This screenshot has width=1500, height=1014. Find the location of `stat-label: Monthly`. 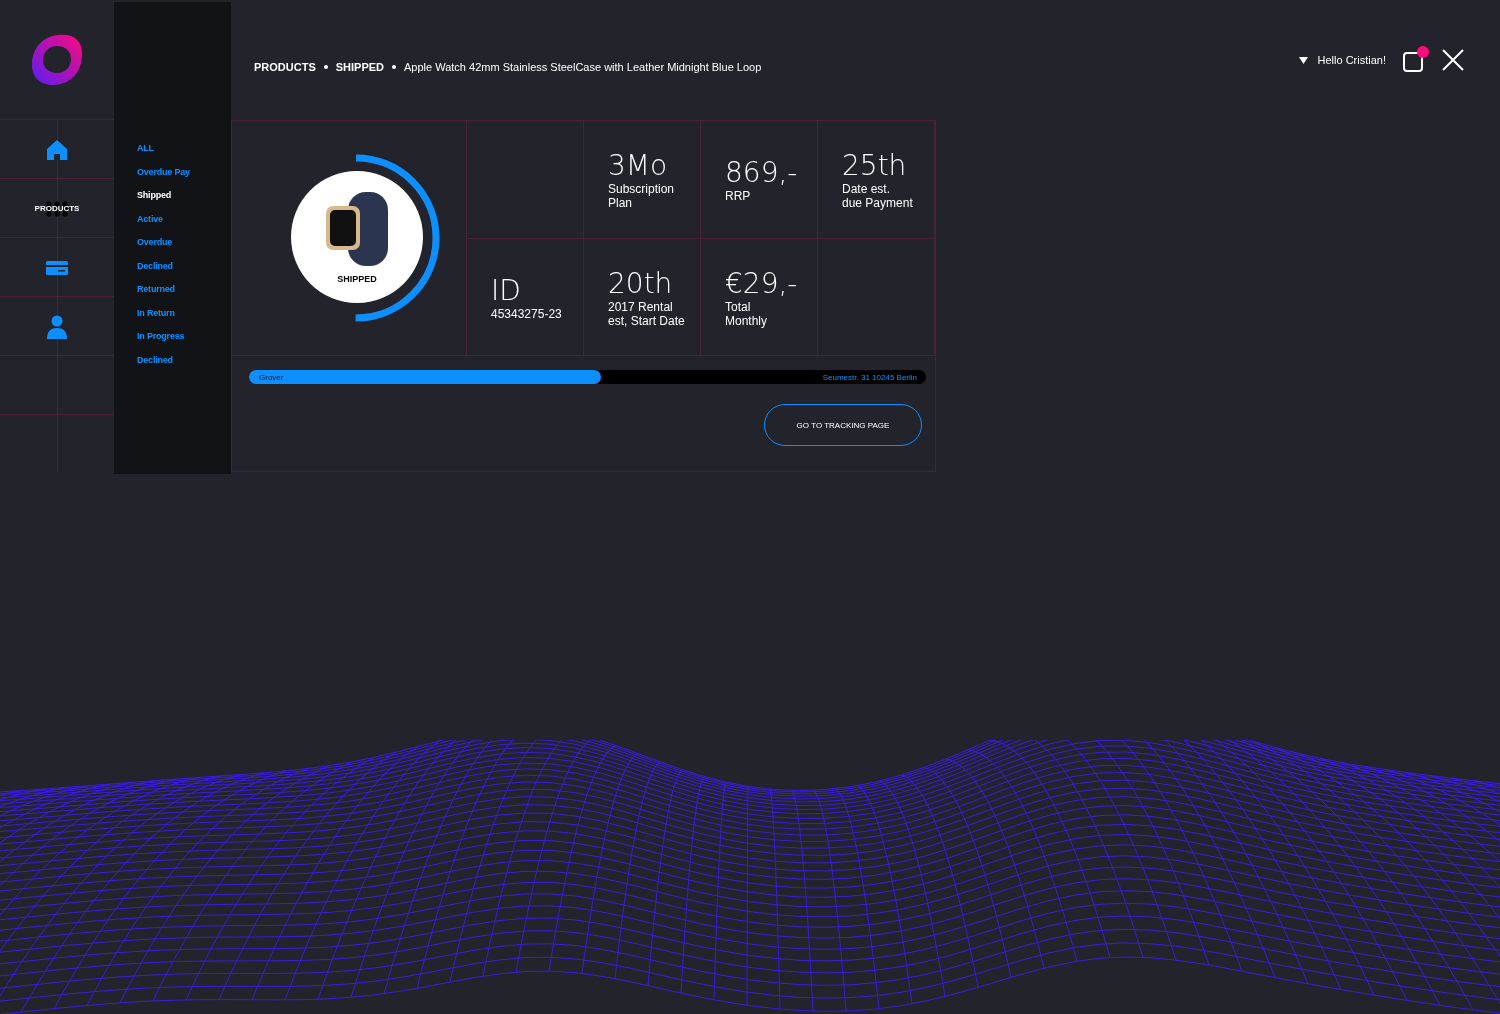

stat-label: Monthly is located at coordinates (747, 320).